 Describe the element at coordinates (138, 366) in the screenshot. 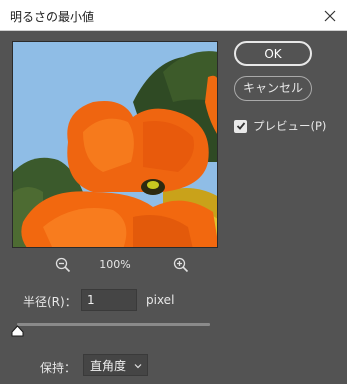

I see `chevron-down-icon` at that location.